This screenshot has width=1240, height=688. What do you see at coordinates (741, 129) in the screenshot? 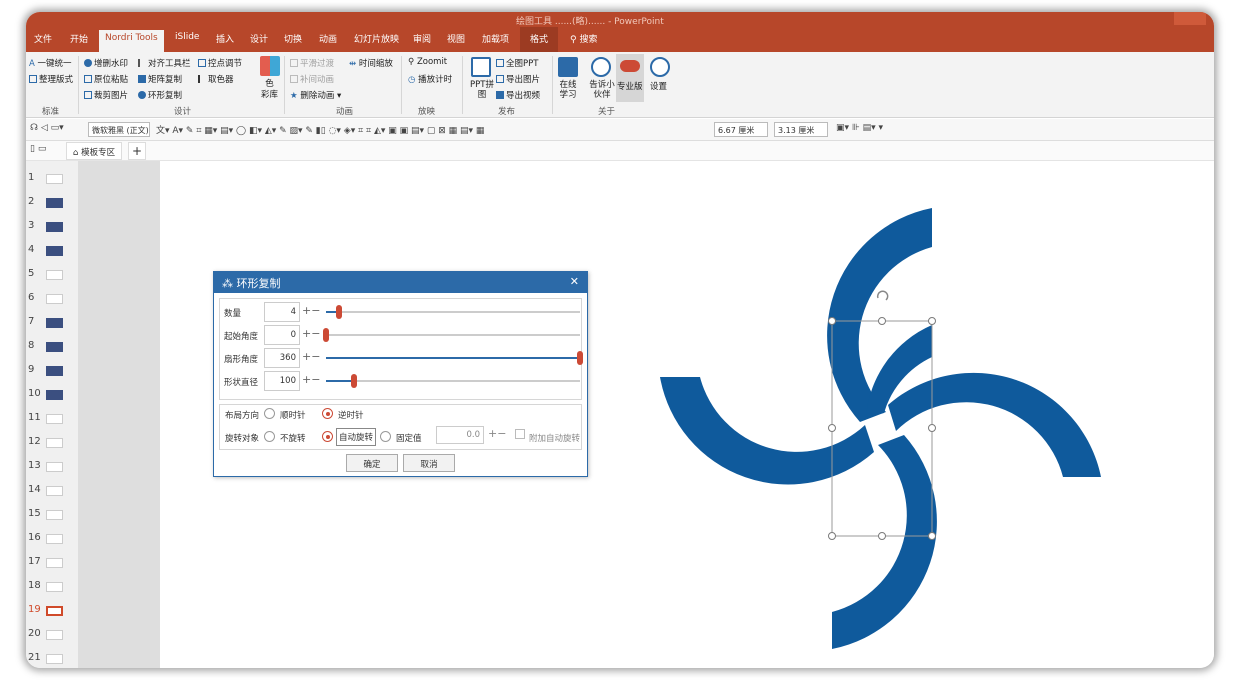
I see `shape-width-input: 6.67 厘米` at bounding box center [741, 129].